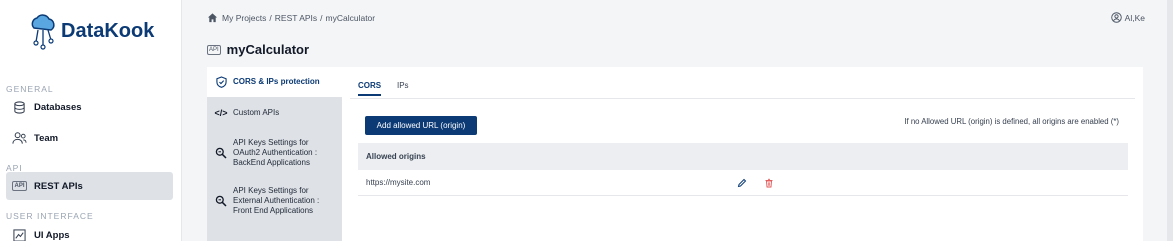 The width and height of the screenshot is (1173, 241). I want to click on menu-item-cors-ips: CORS & IPs protection, so click(274, 82).